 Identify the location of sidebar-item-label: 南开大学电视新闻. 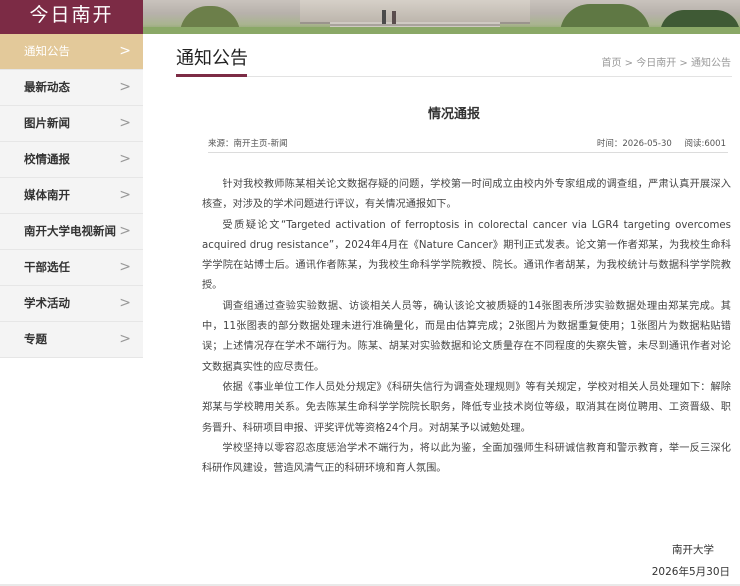
(70, 231).